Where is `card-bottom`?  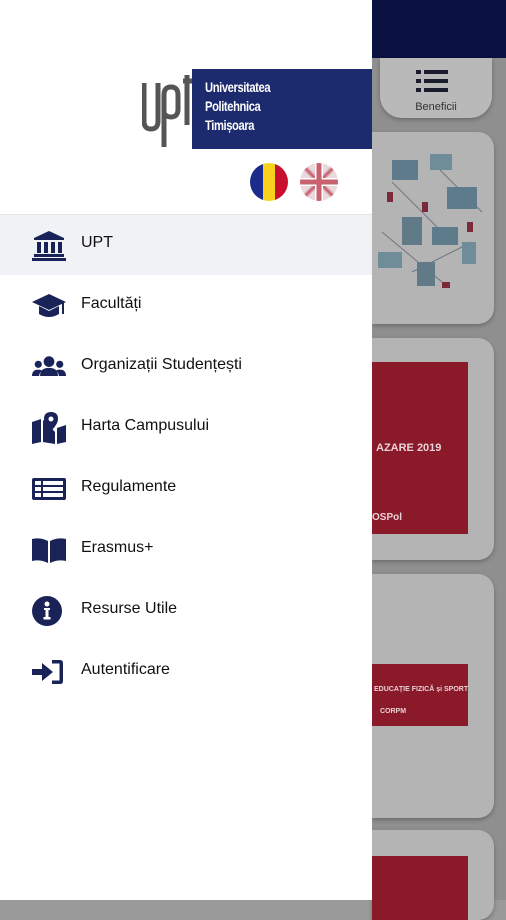
card-bottom is located at coordinates (433, 875).